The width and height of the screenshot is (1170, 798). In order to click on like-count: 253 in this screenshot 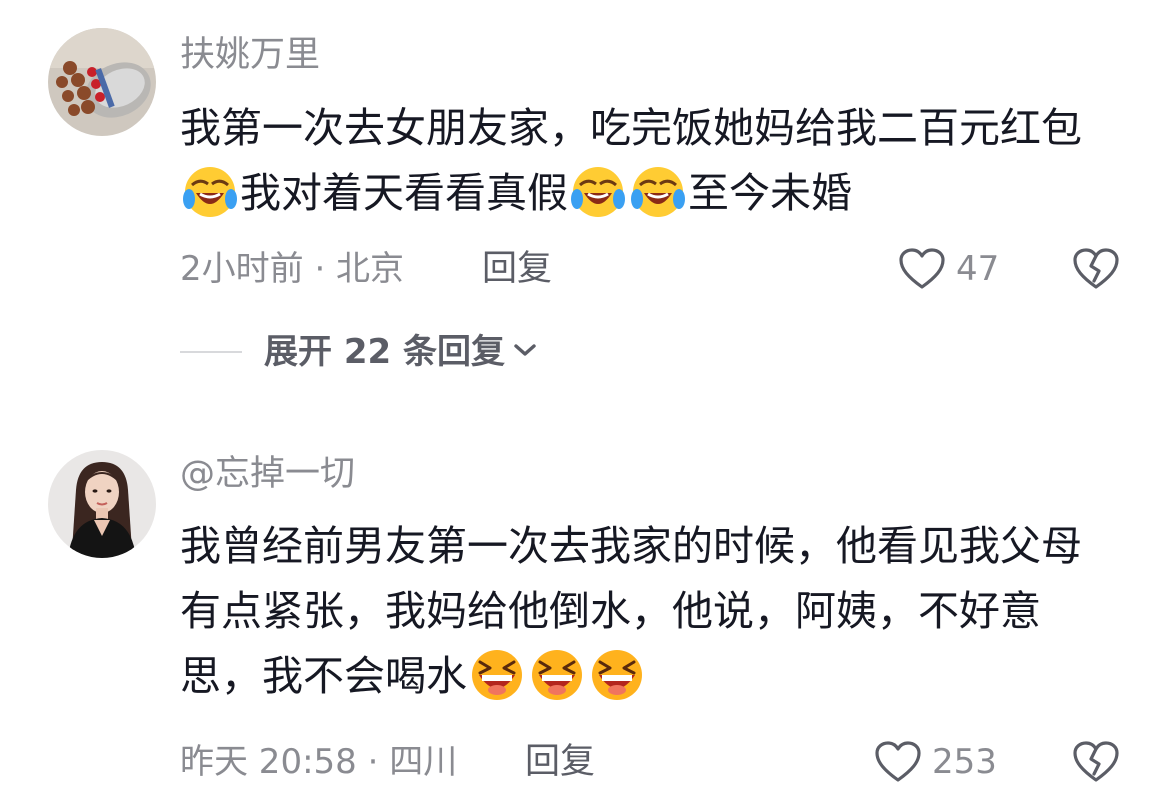, I will do `click(964, 762)`.